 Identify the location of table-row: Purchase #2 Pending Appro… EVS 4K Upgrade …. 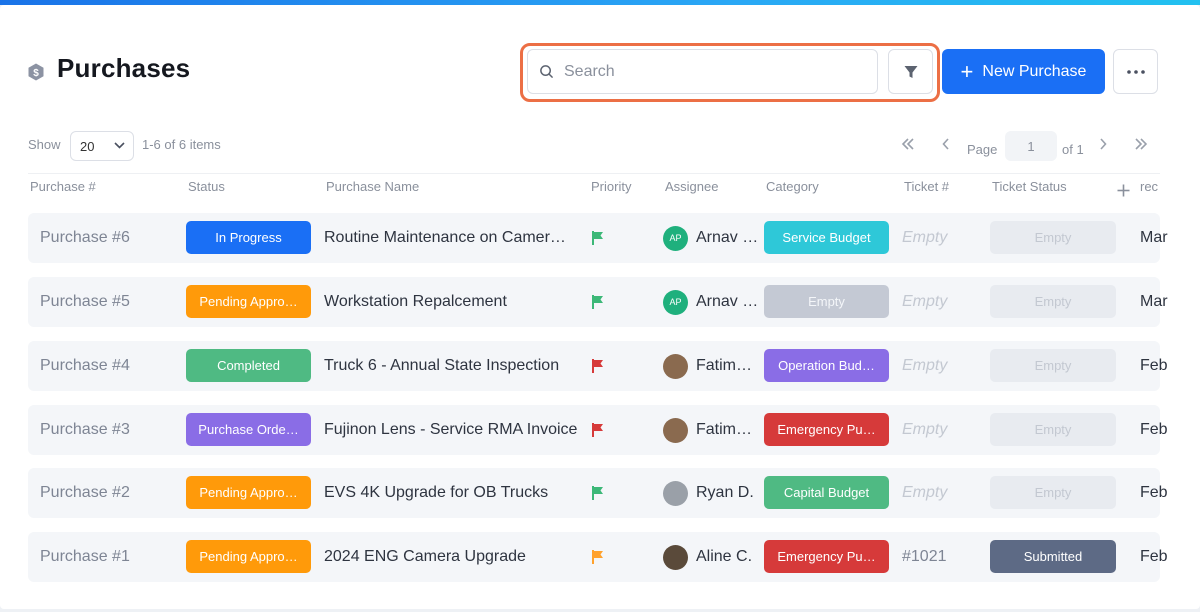
(598, 493).